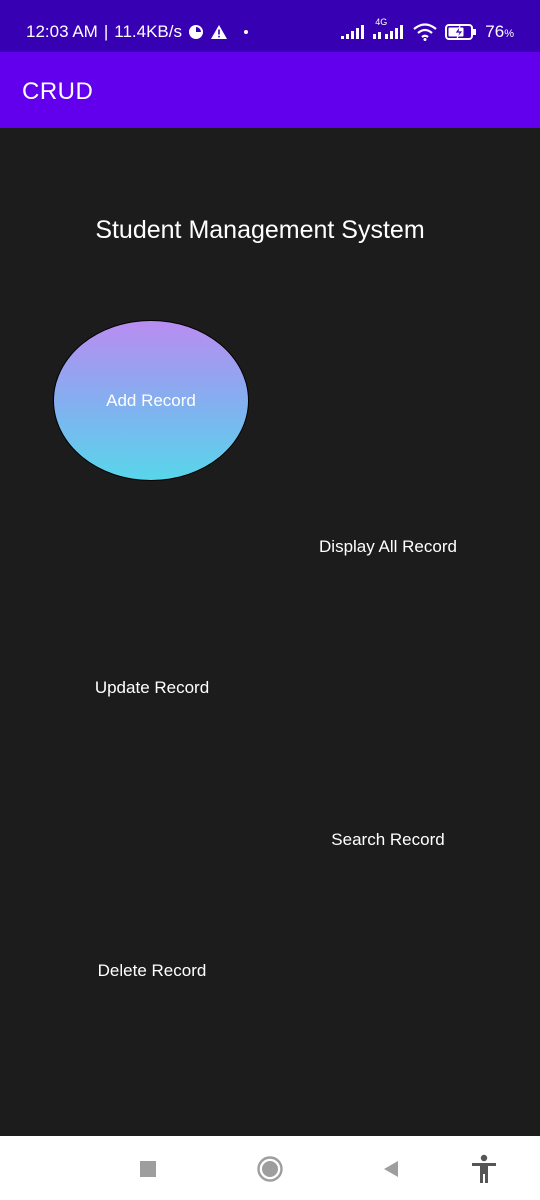 Image resolution: width=540 pixels, height=1200 pixels. Describe the element at coordinates (461, 32) in the screenshot. I see `battery-charging-icon` at that location.